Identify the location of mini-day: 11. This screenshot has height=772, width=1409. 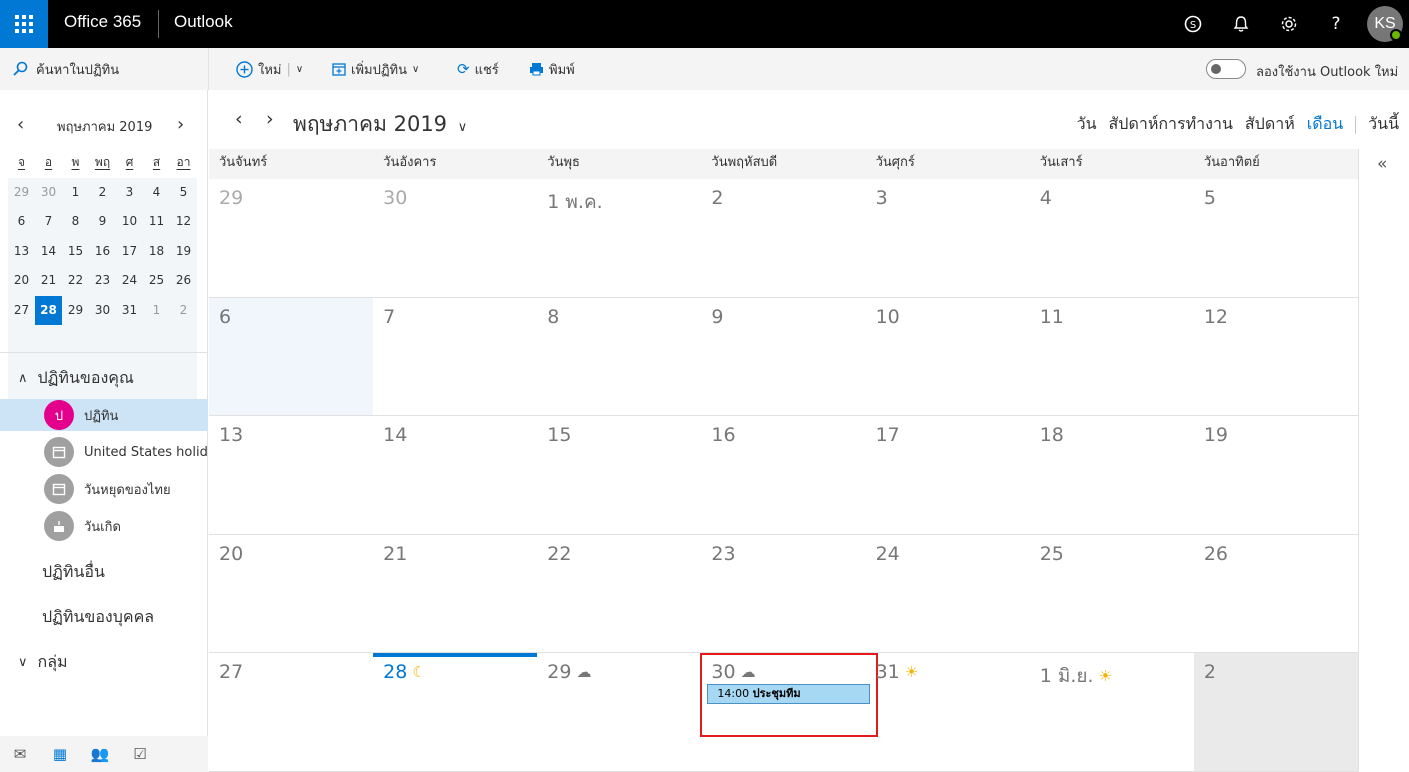
(156, 222).